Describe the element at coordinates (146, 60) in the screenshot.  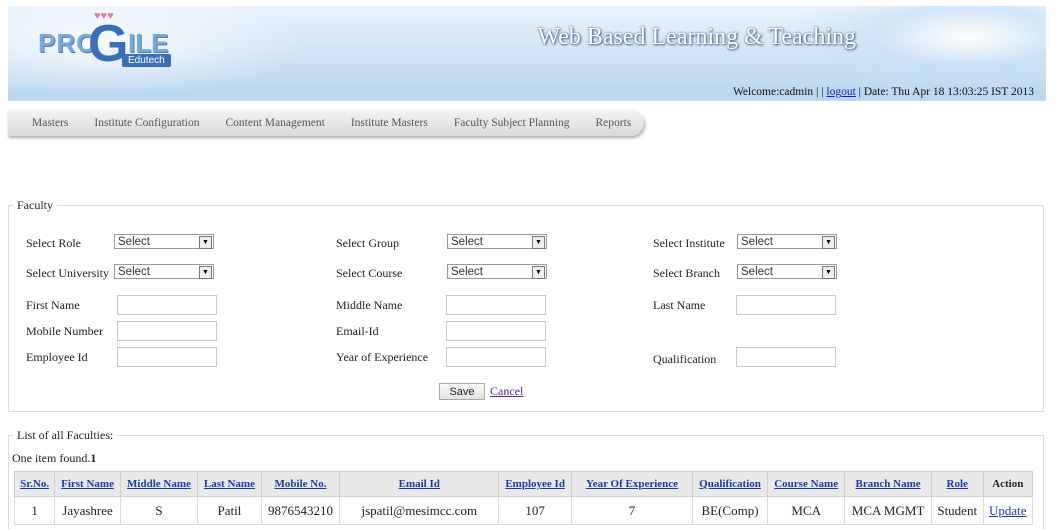
I see `logo-subtitle: Edutech` at that location.